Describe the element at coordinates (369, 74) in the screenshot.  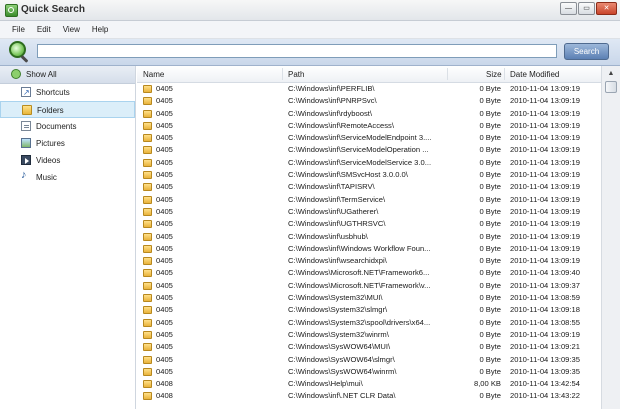
I see `column-header: Name Path Size Date Modified` at that location.